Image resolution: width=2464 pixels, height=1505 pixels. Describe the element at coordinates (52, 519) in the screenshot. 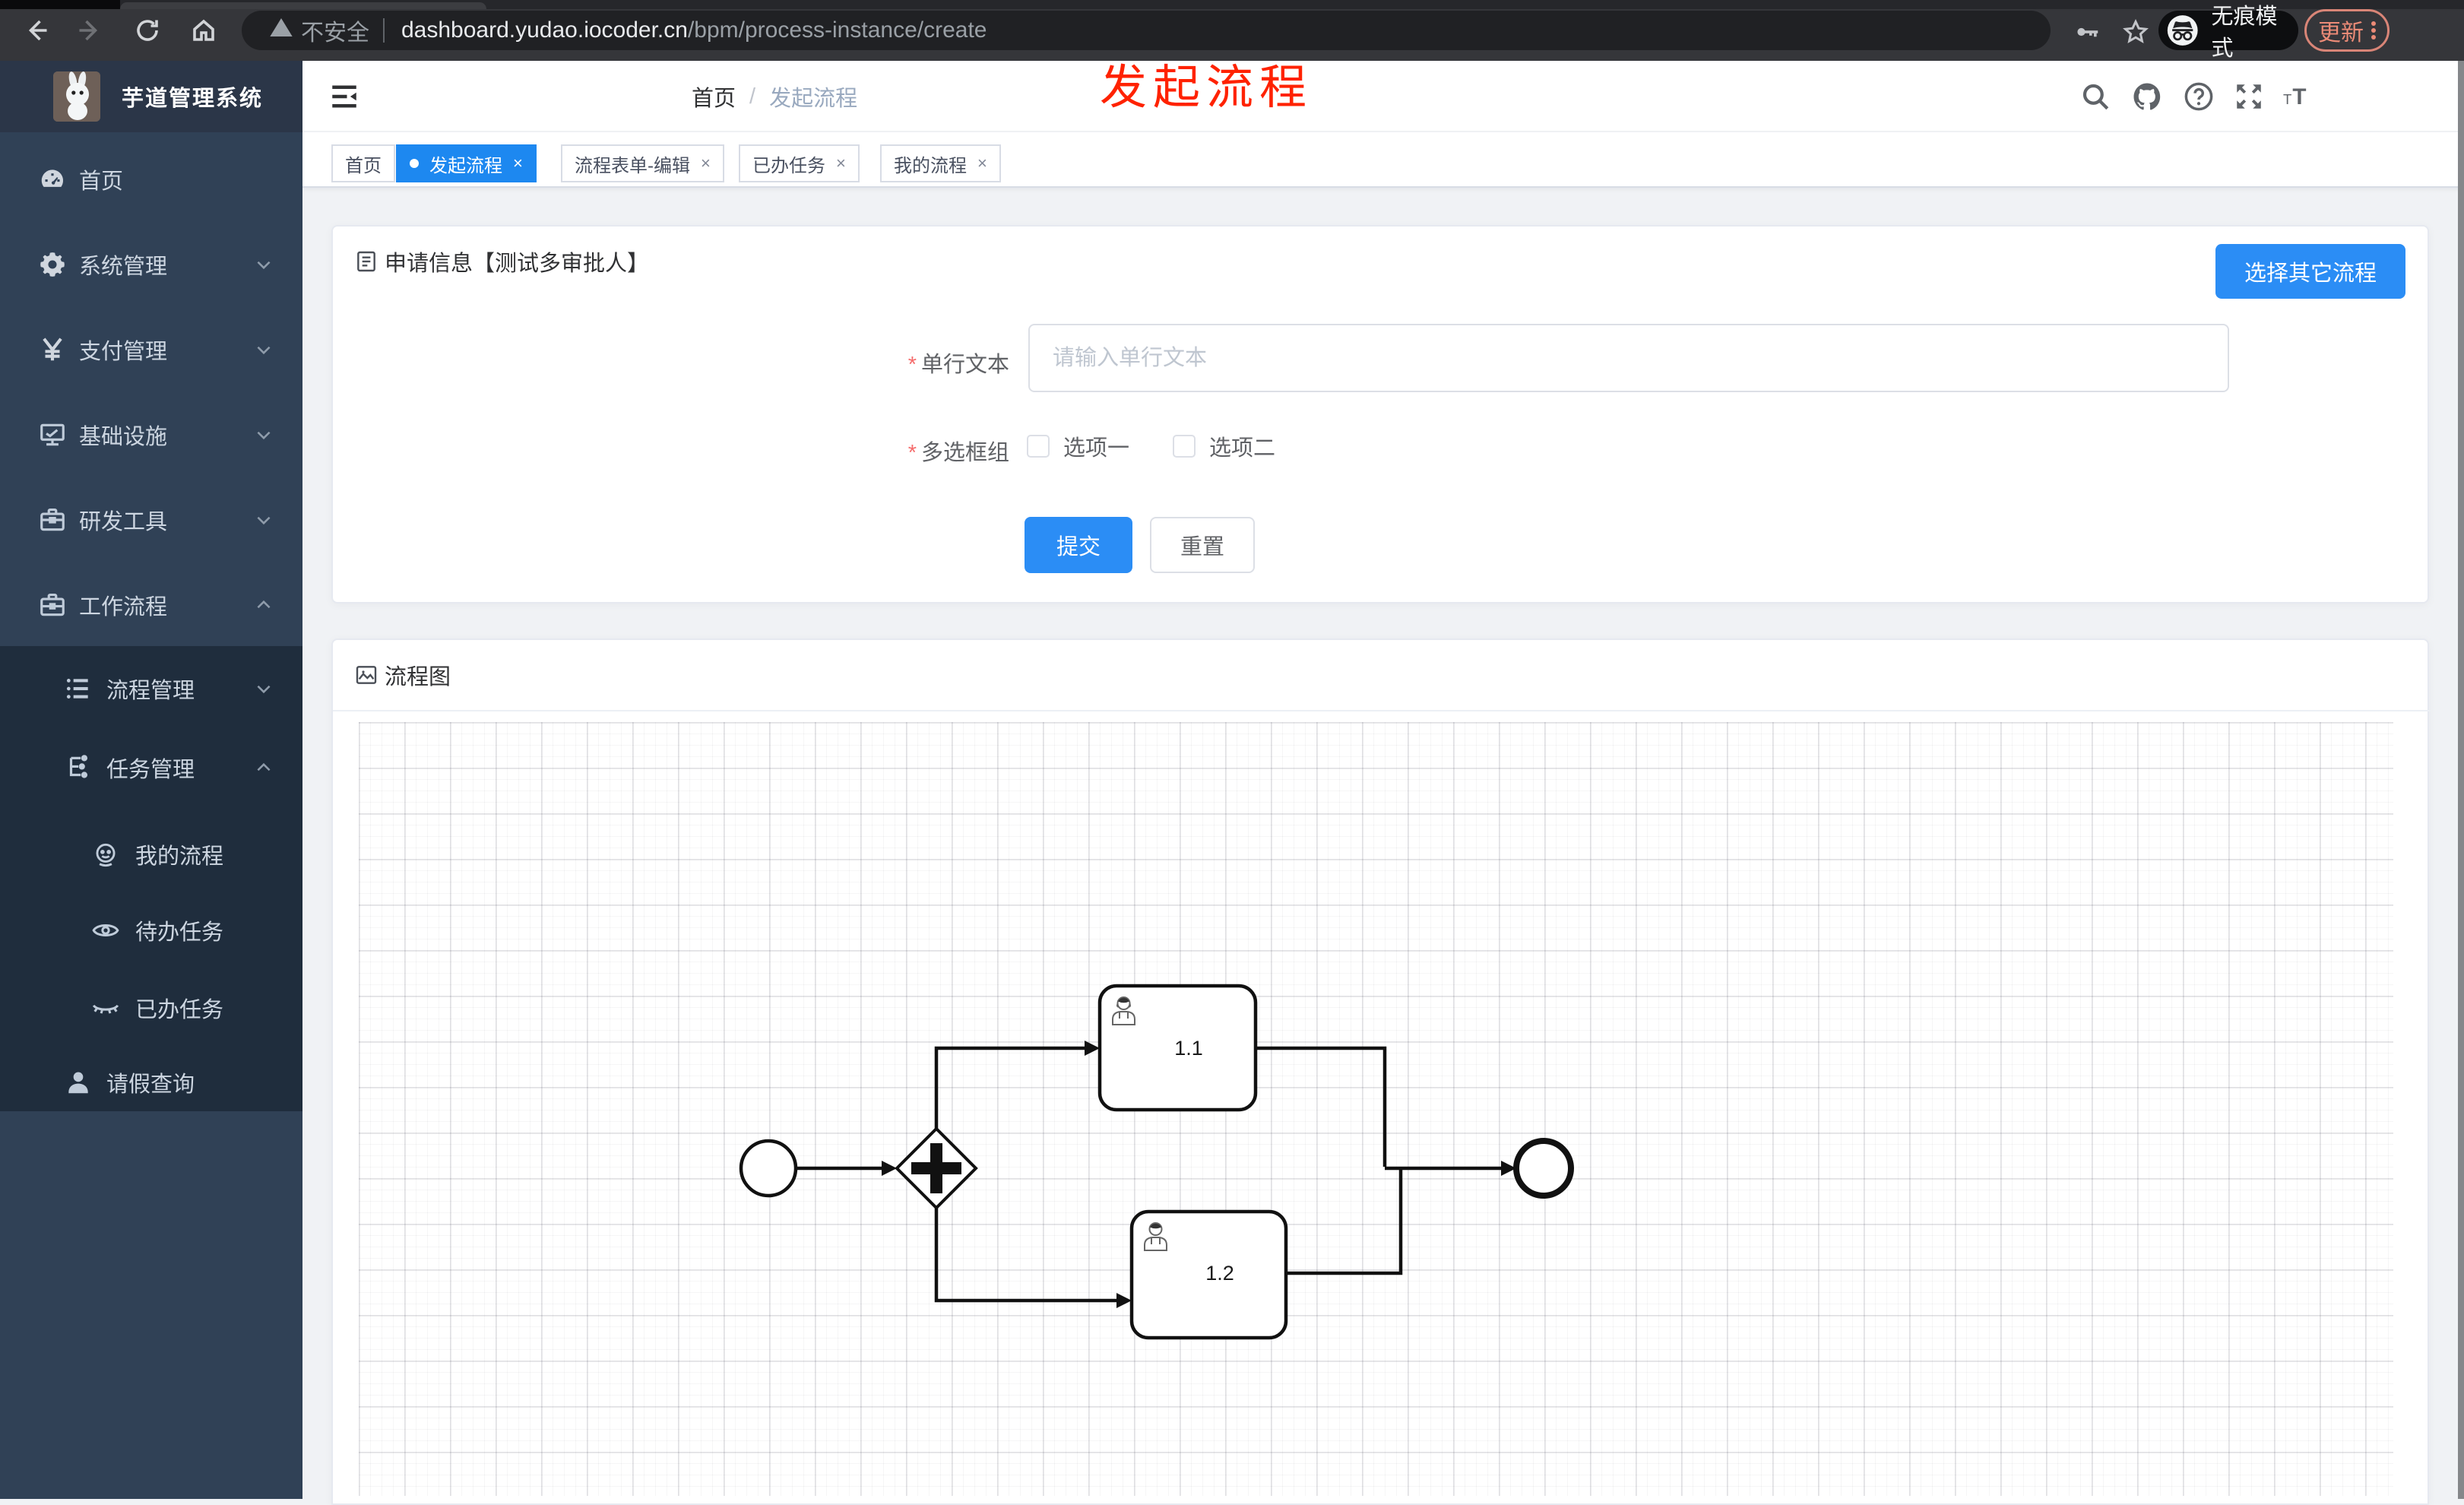

I see `toolbox-icon` at that location.